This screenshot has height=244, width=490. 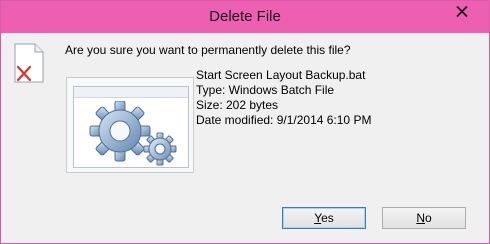 I want to click on close-button, so click(x=461, y=11).